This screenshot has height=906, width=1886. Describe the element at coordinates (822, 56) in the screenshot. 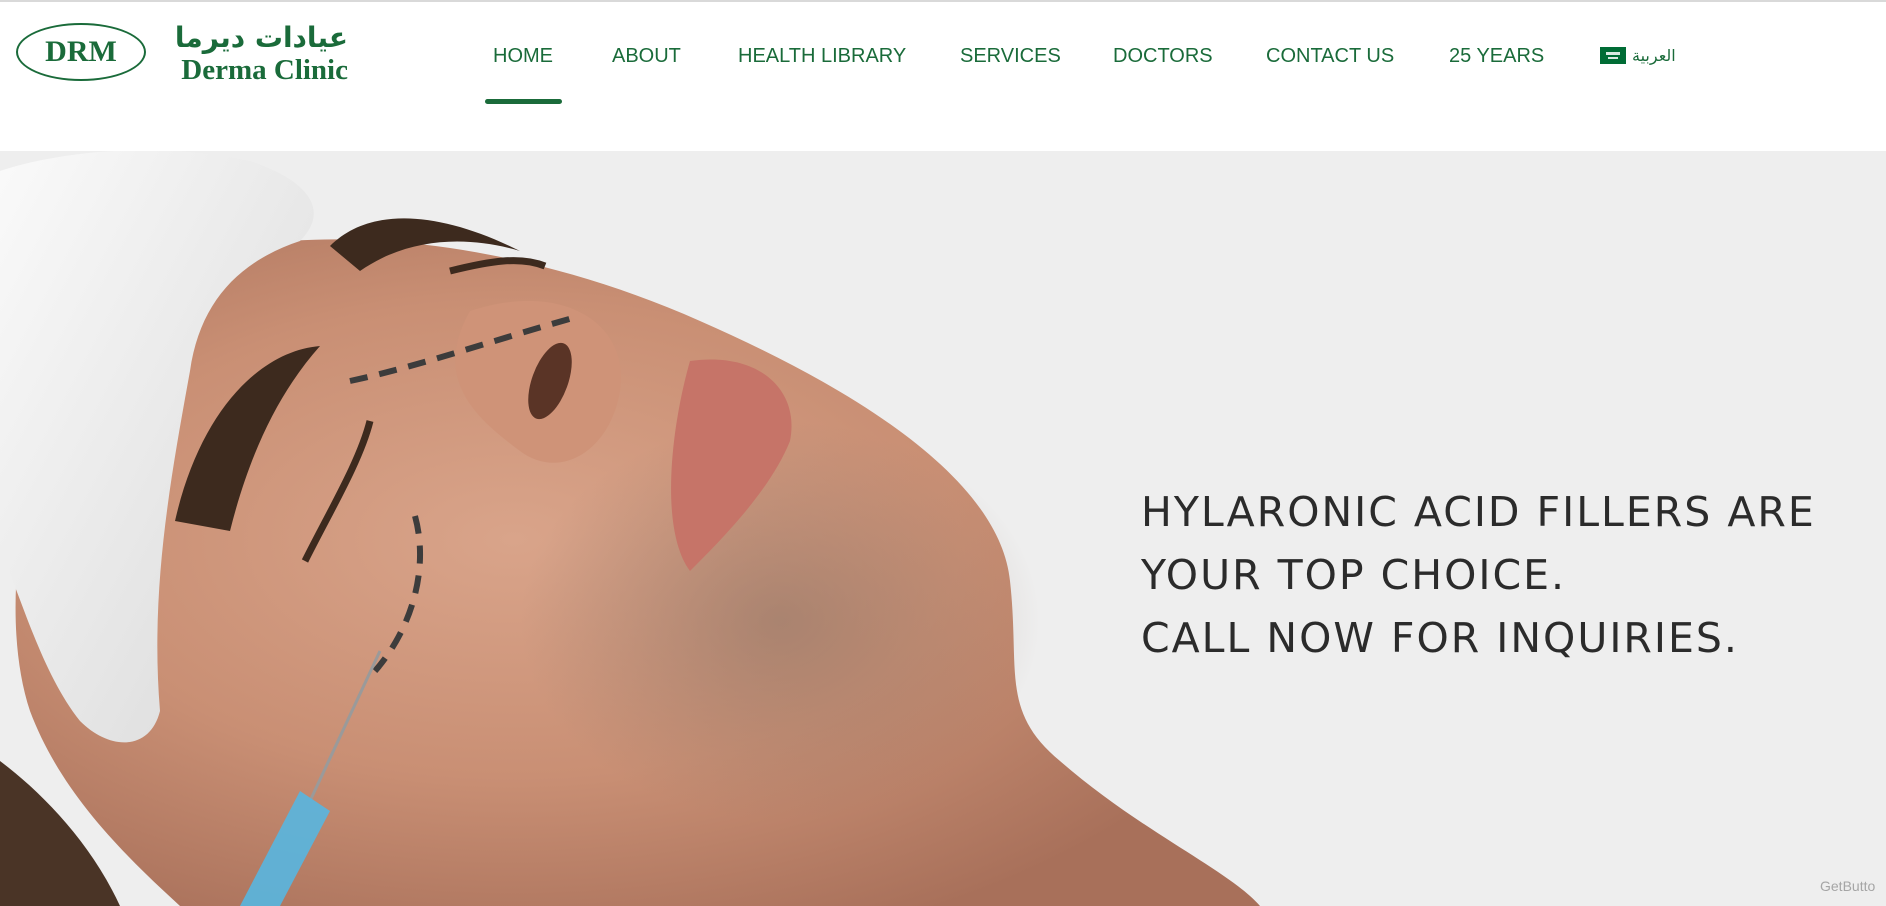

I see `nav-item-health-library: HEALTH LIBRARY` at that location.